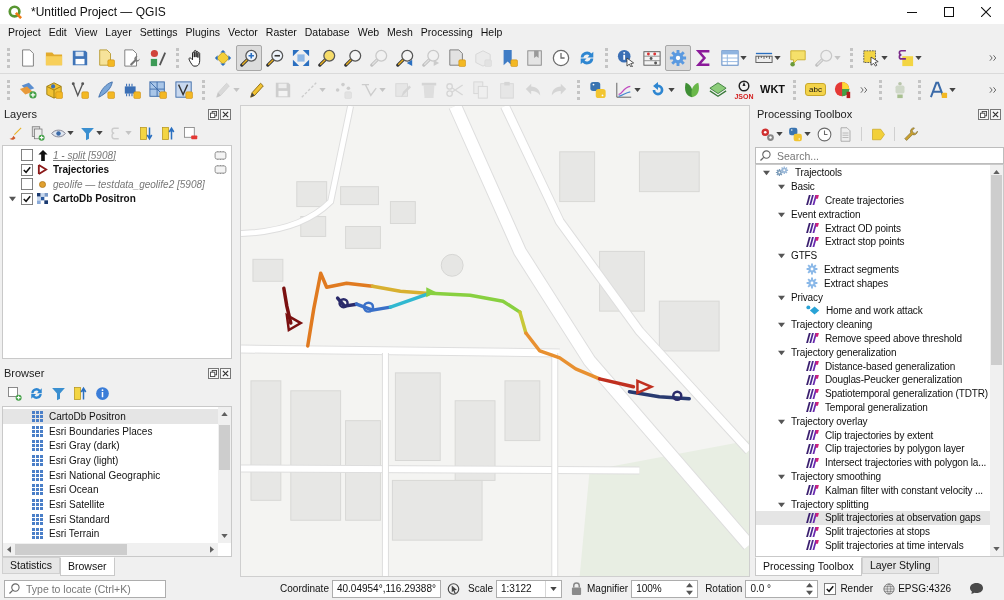 This screenshot has width=1004, height=600. Describe the element at coordinates (212, 549) in the screenshot. I see `scroll-right-icon` at that location.